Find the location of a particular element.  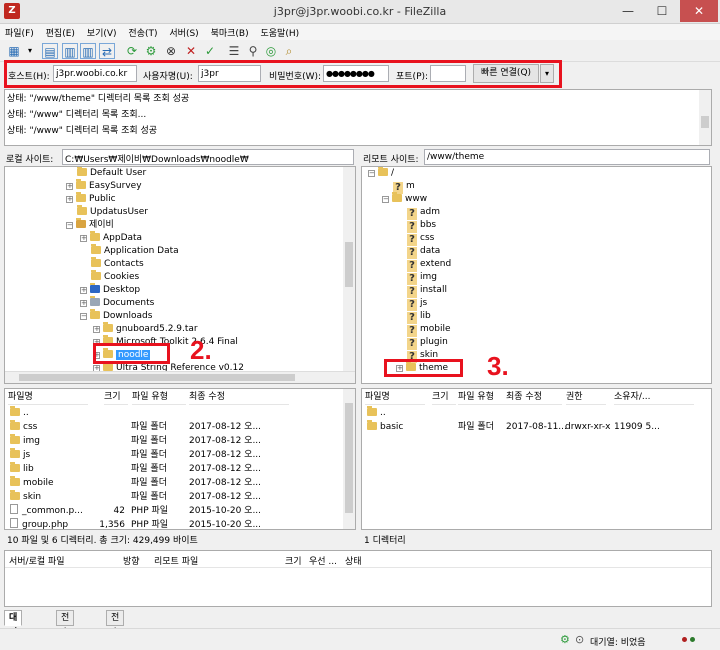

toggle-queue-icon: ⇄ is located at coordinates (107, 51).